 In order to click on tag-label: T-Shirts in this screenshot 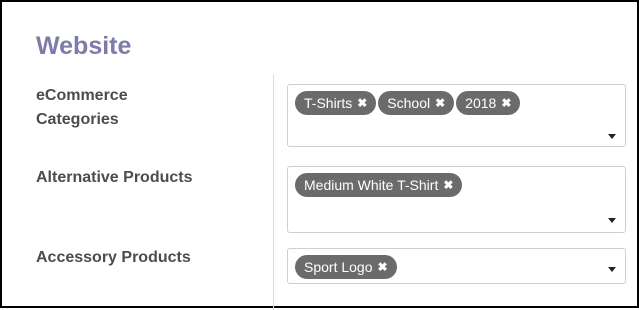, I will do `click(328, 103)`.